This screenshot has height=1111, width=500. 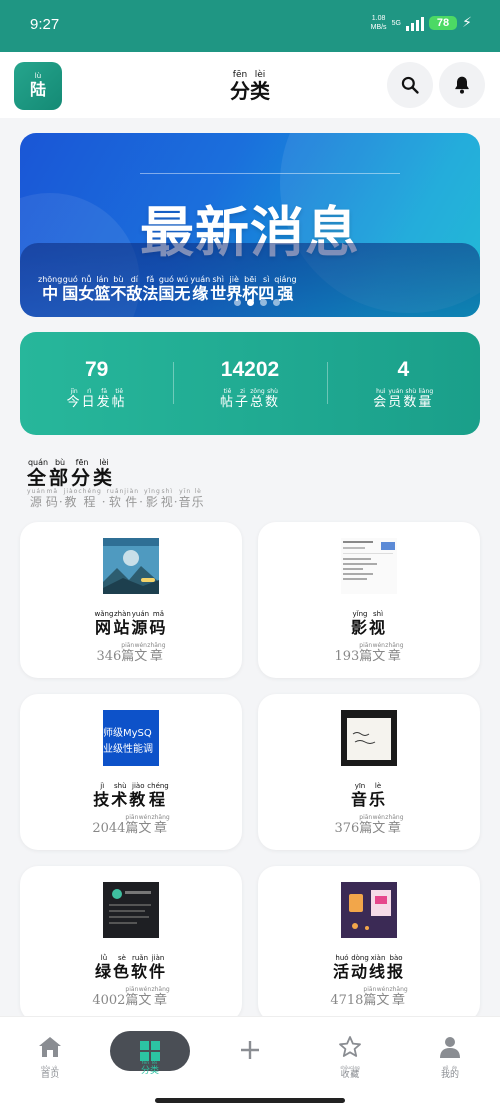 What do you see at coordinates (250, 399) in the screenshot?
I see `stat-label: 帖tiě子zi总zǒng数shù` at bounding box center [250, 399].